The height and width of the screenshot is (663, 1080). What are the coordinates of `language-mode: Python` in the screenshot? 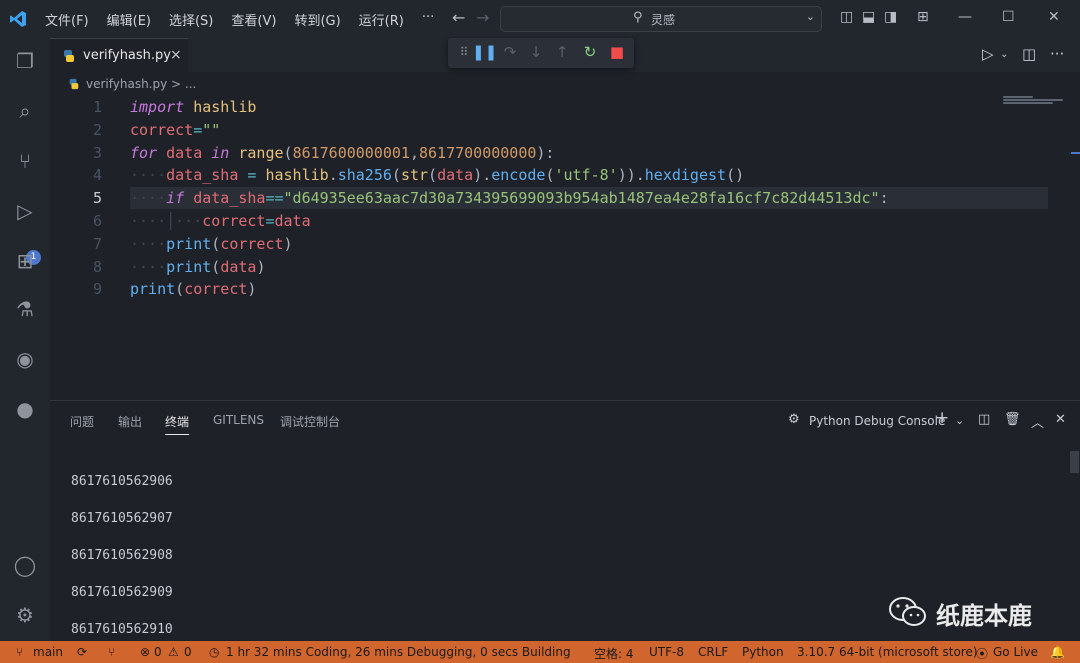 It's located at (763, 652).